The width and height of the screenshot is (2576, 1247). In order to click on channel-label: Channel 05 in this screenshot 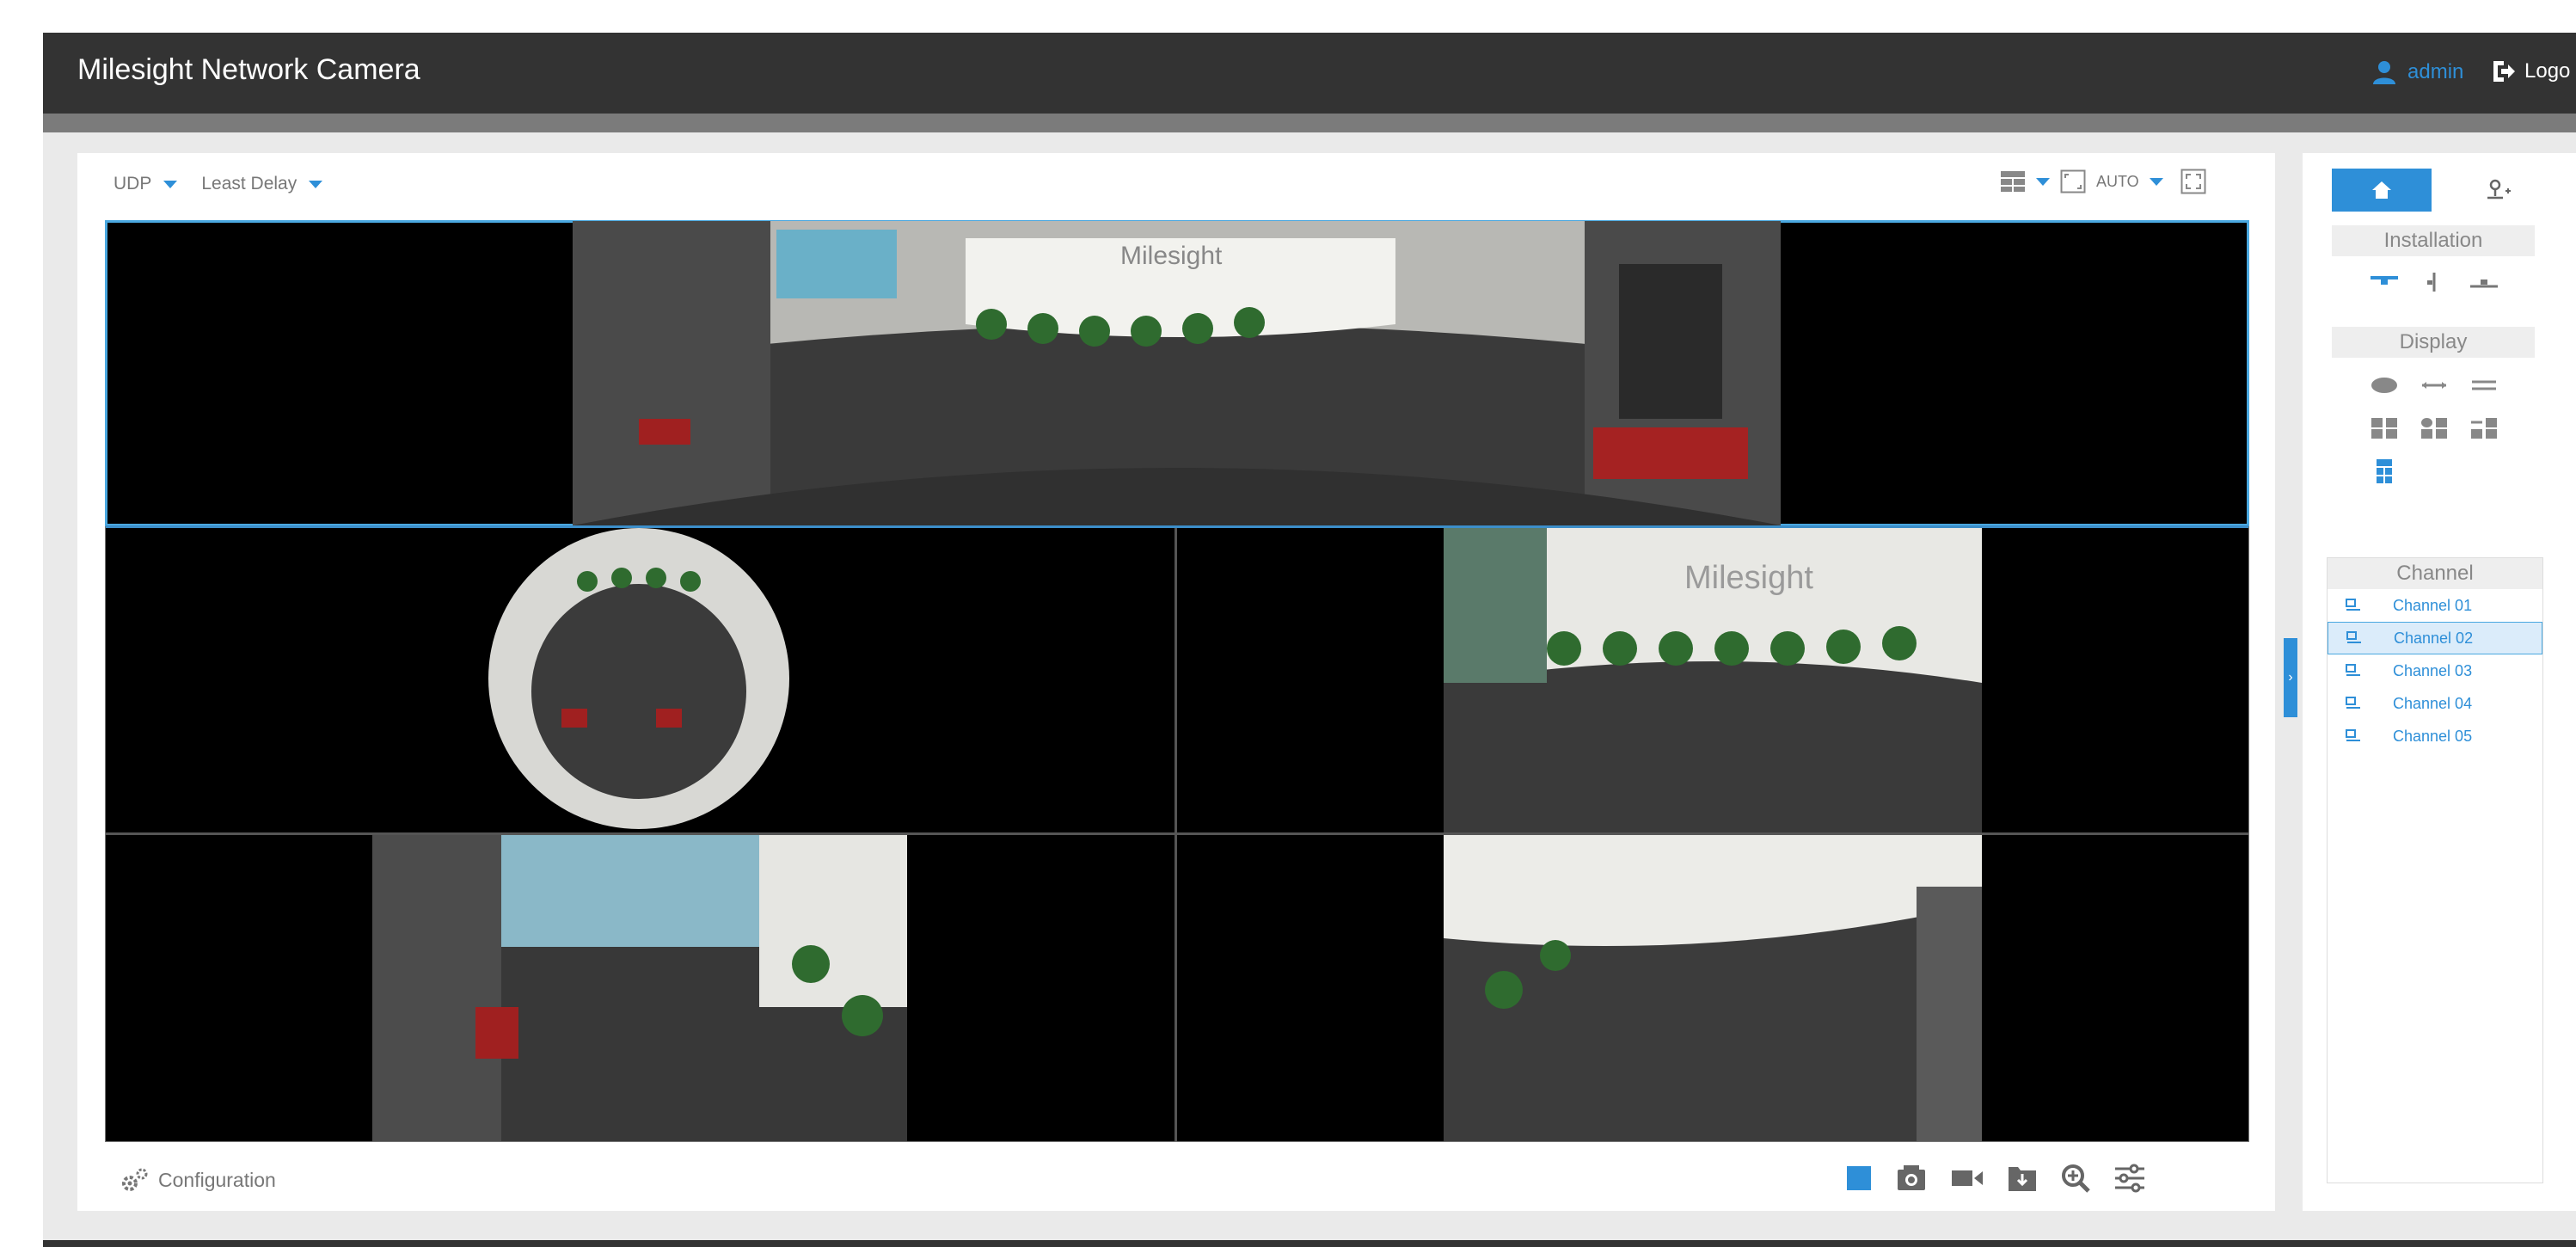, I will do `click(2433, 736)`.